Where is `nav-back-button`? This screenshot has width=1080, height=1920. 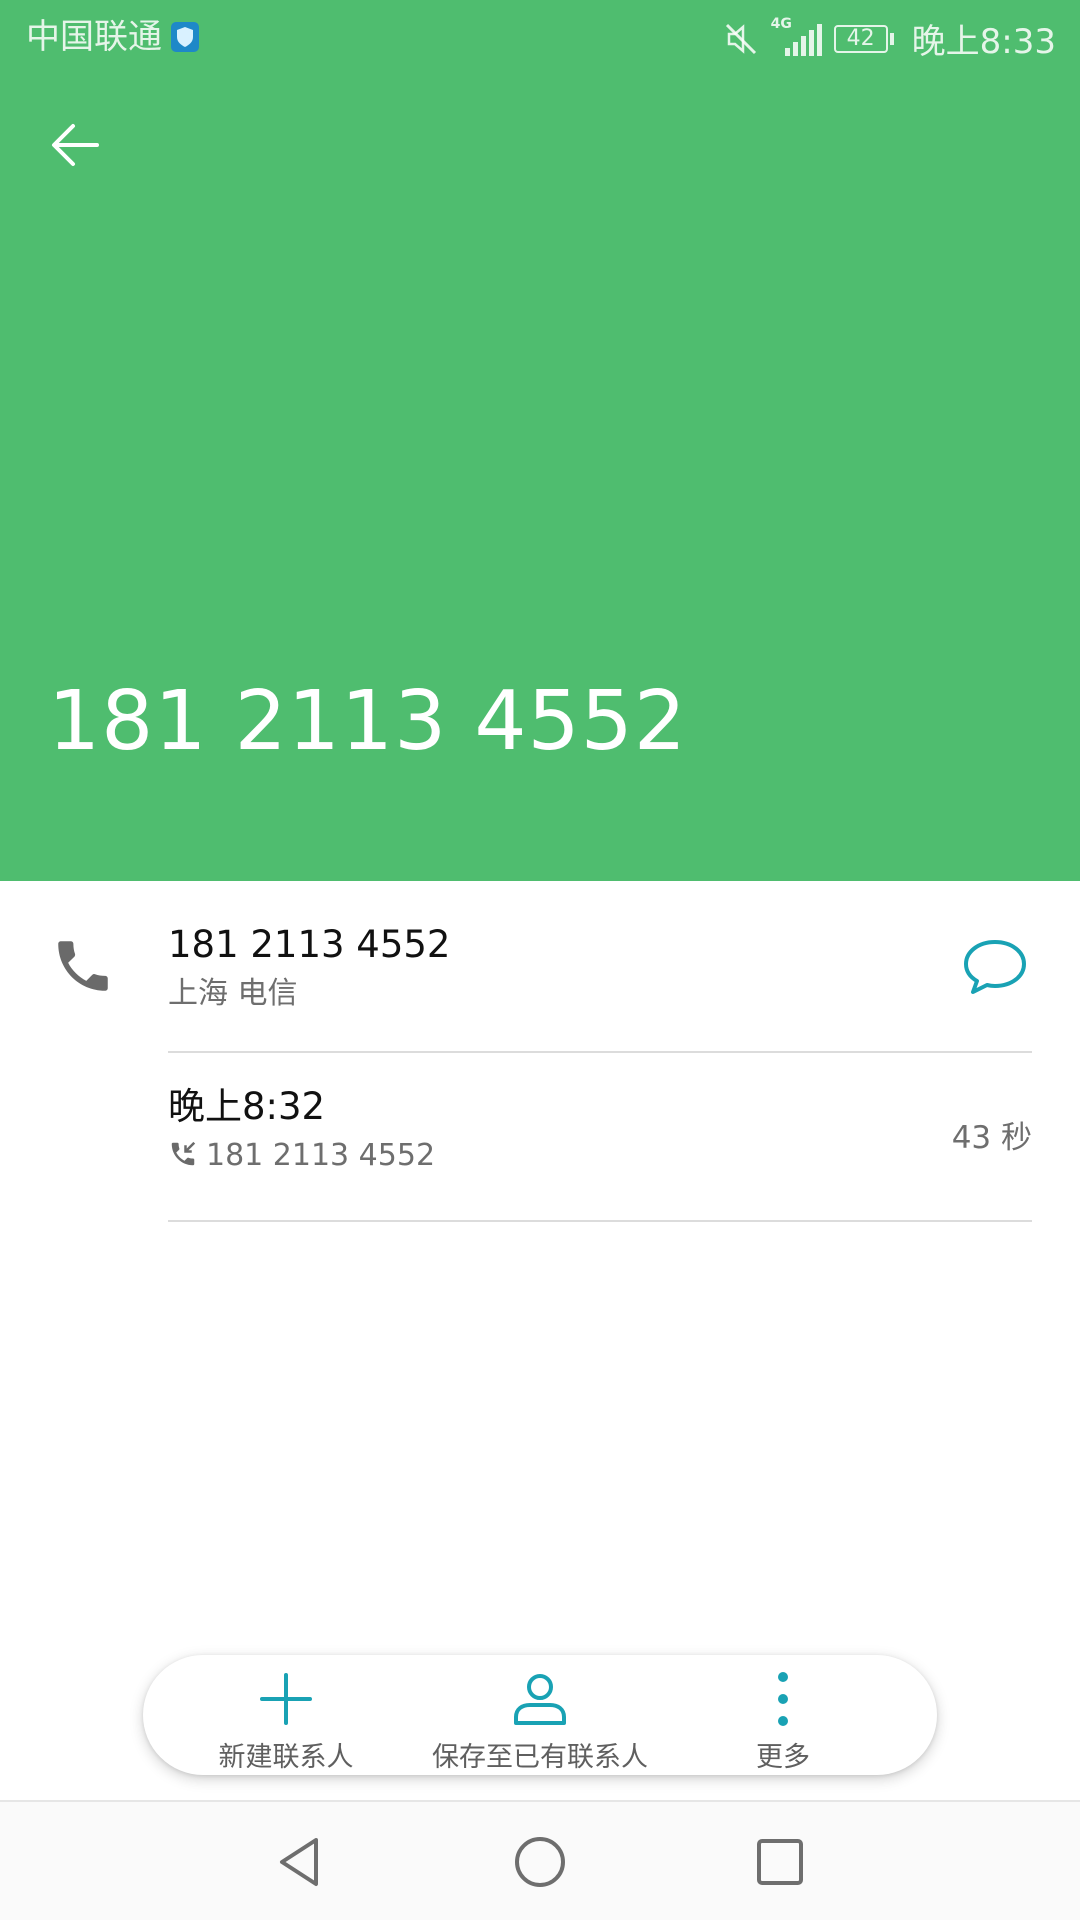 nav-back-button is located at coordinates (300, 1862).